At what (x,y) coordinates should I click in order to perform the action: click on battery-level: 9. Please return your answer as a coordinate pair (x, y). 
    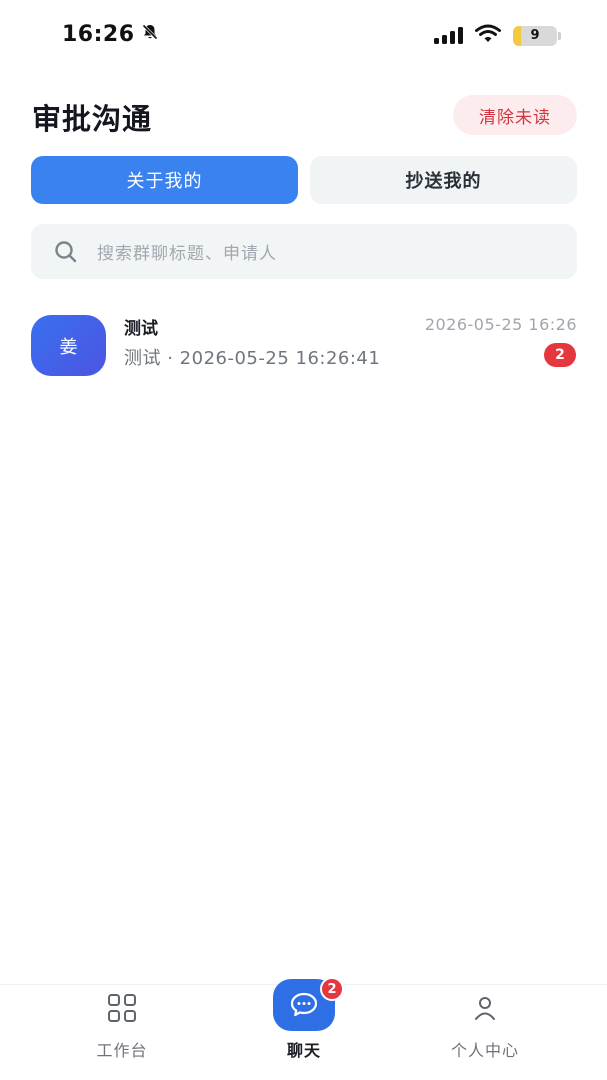
    Looking at the image, I should click on (535, 35).